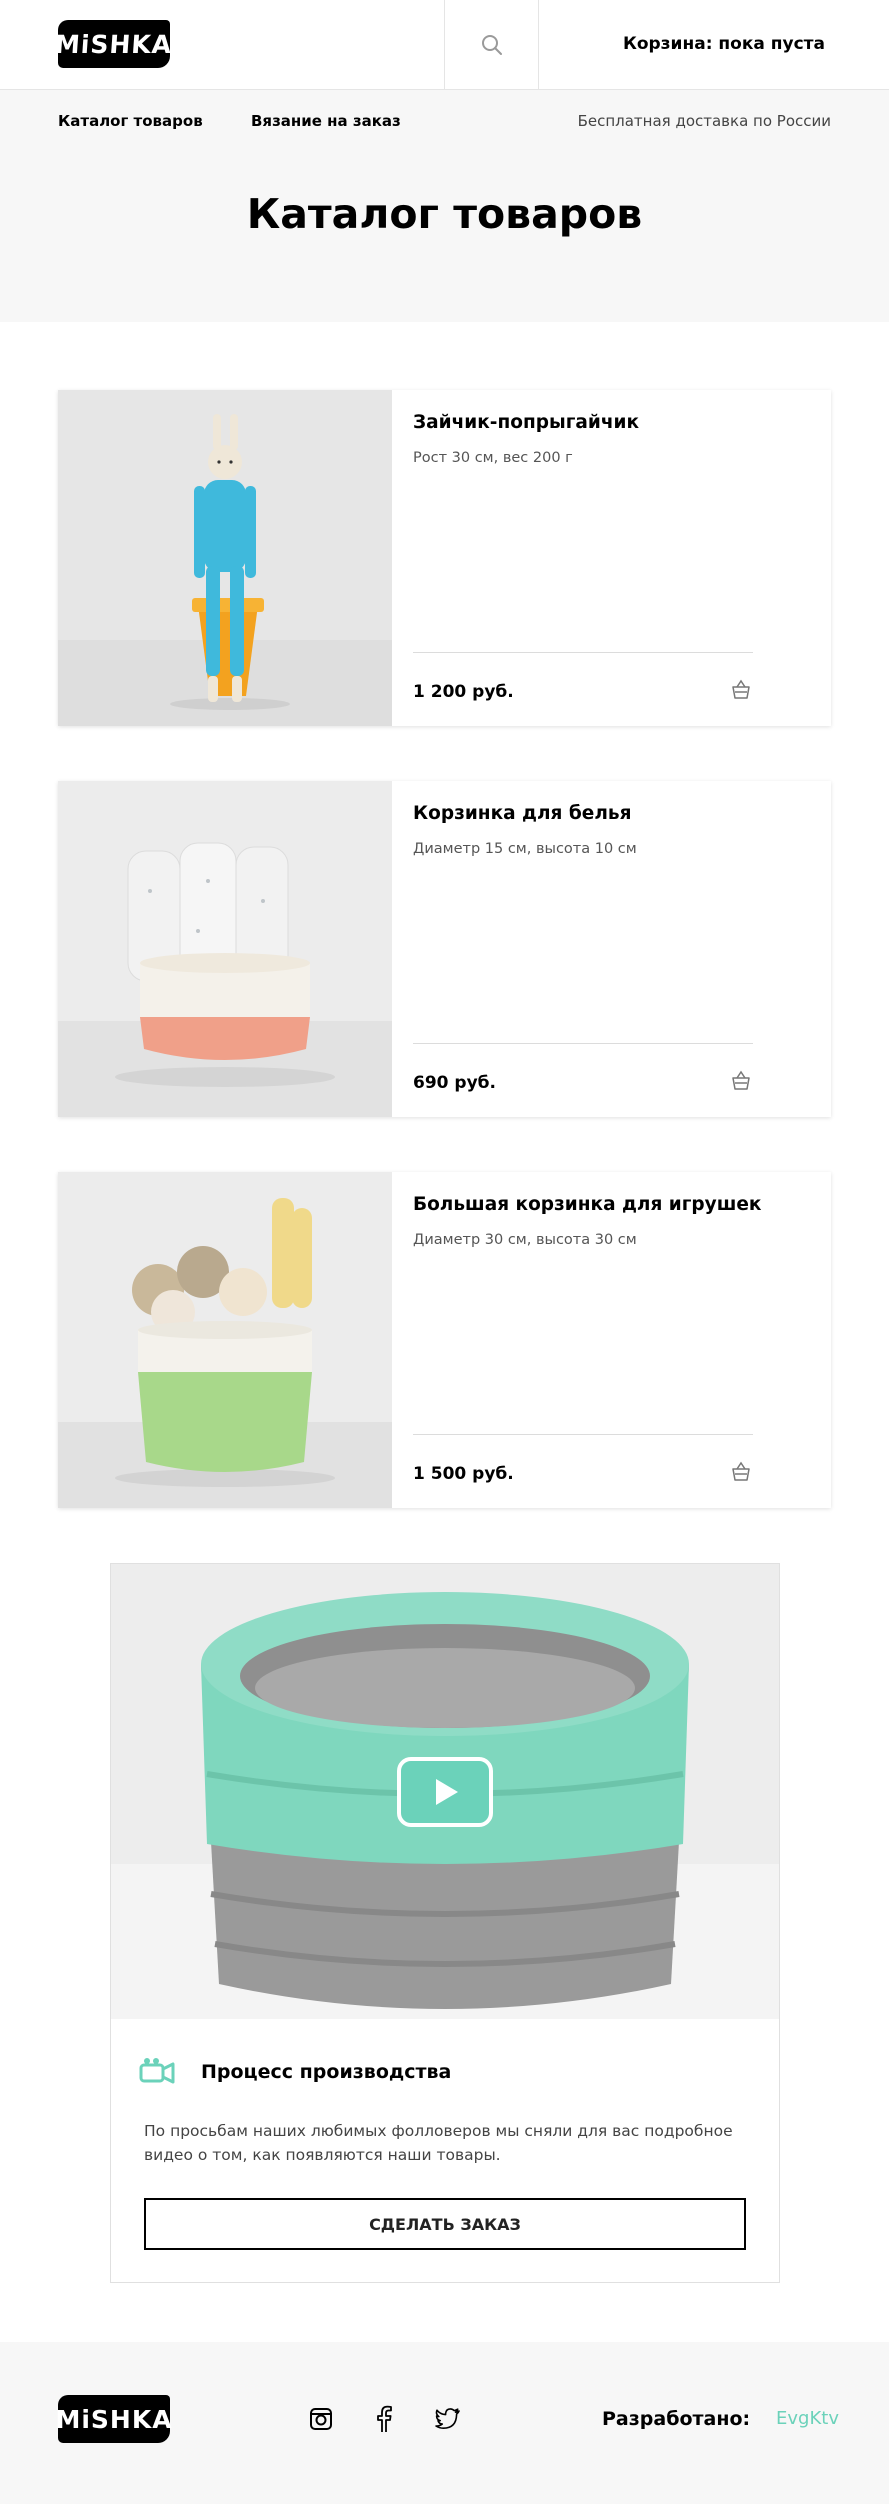 This screenshot has height=2504, width=889. Describe the element at coordinates (463, 1474) in the screenshot. I see `product-price: 1 500 руб.` at that location.